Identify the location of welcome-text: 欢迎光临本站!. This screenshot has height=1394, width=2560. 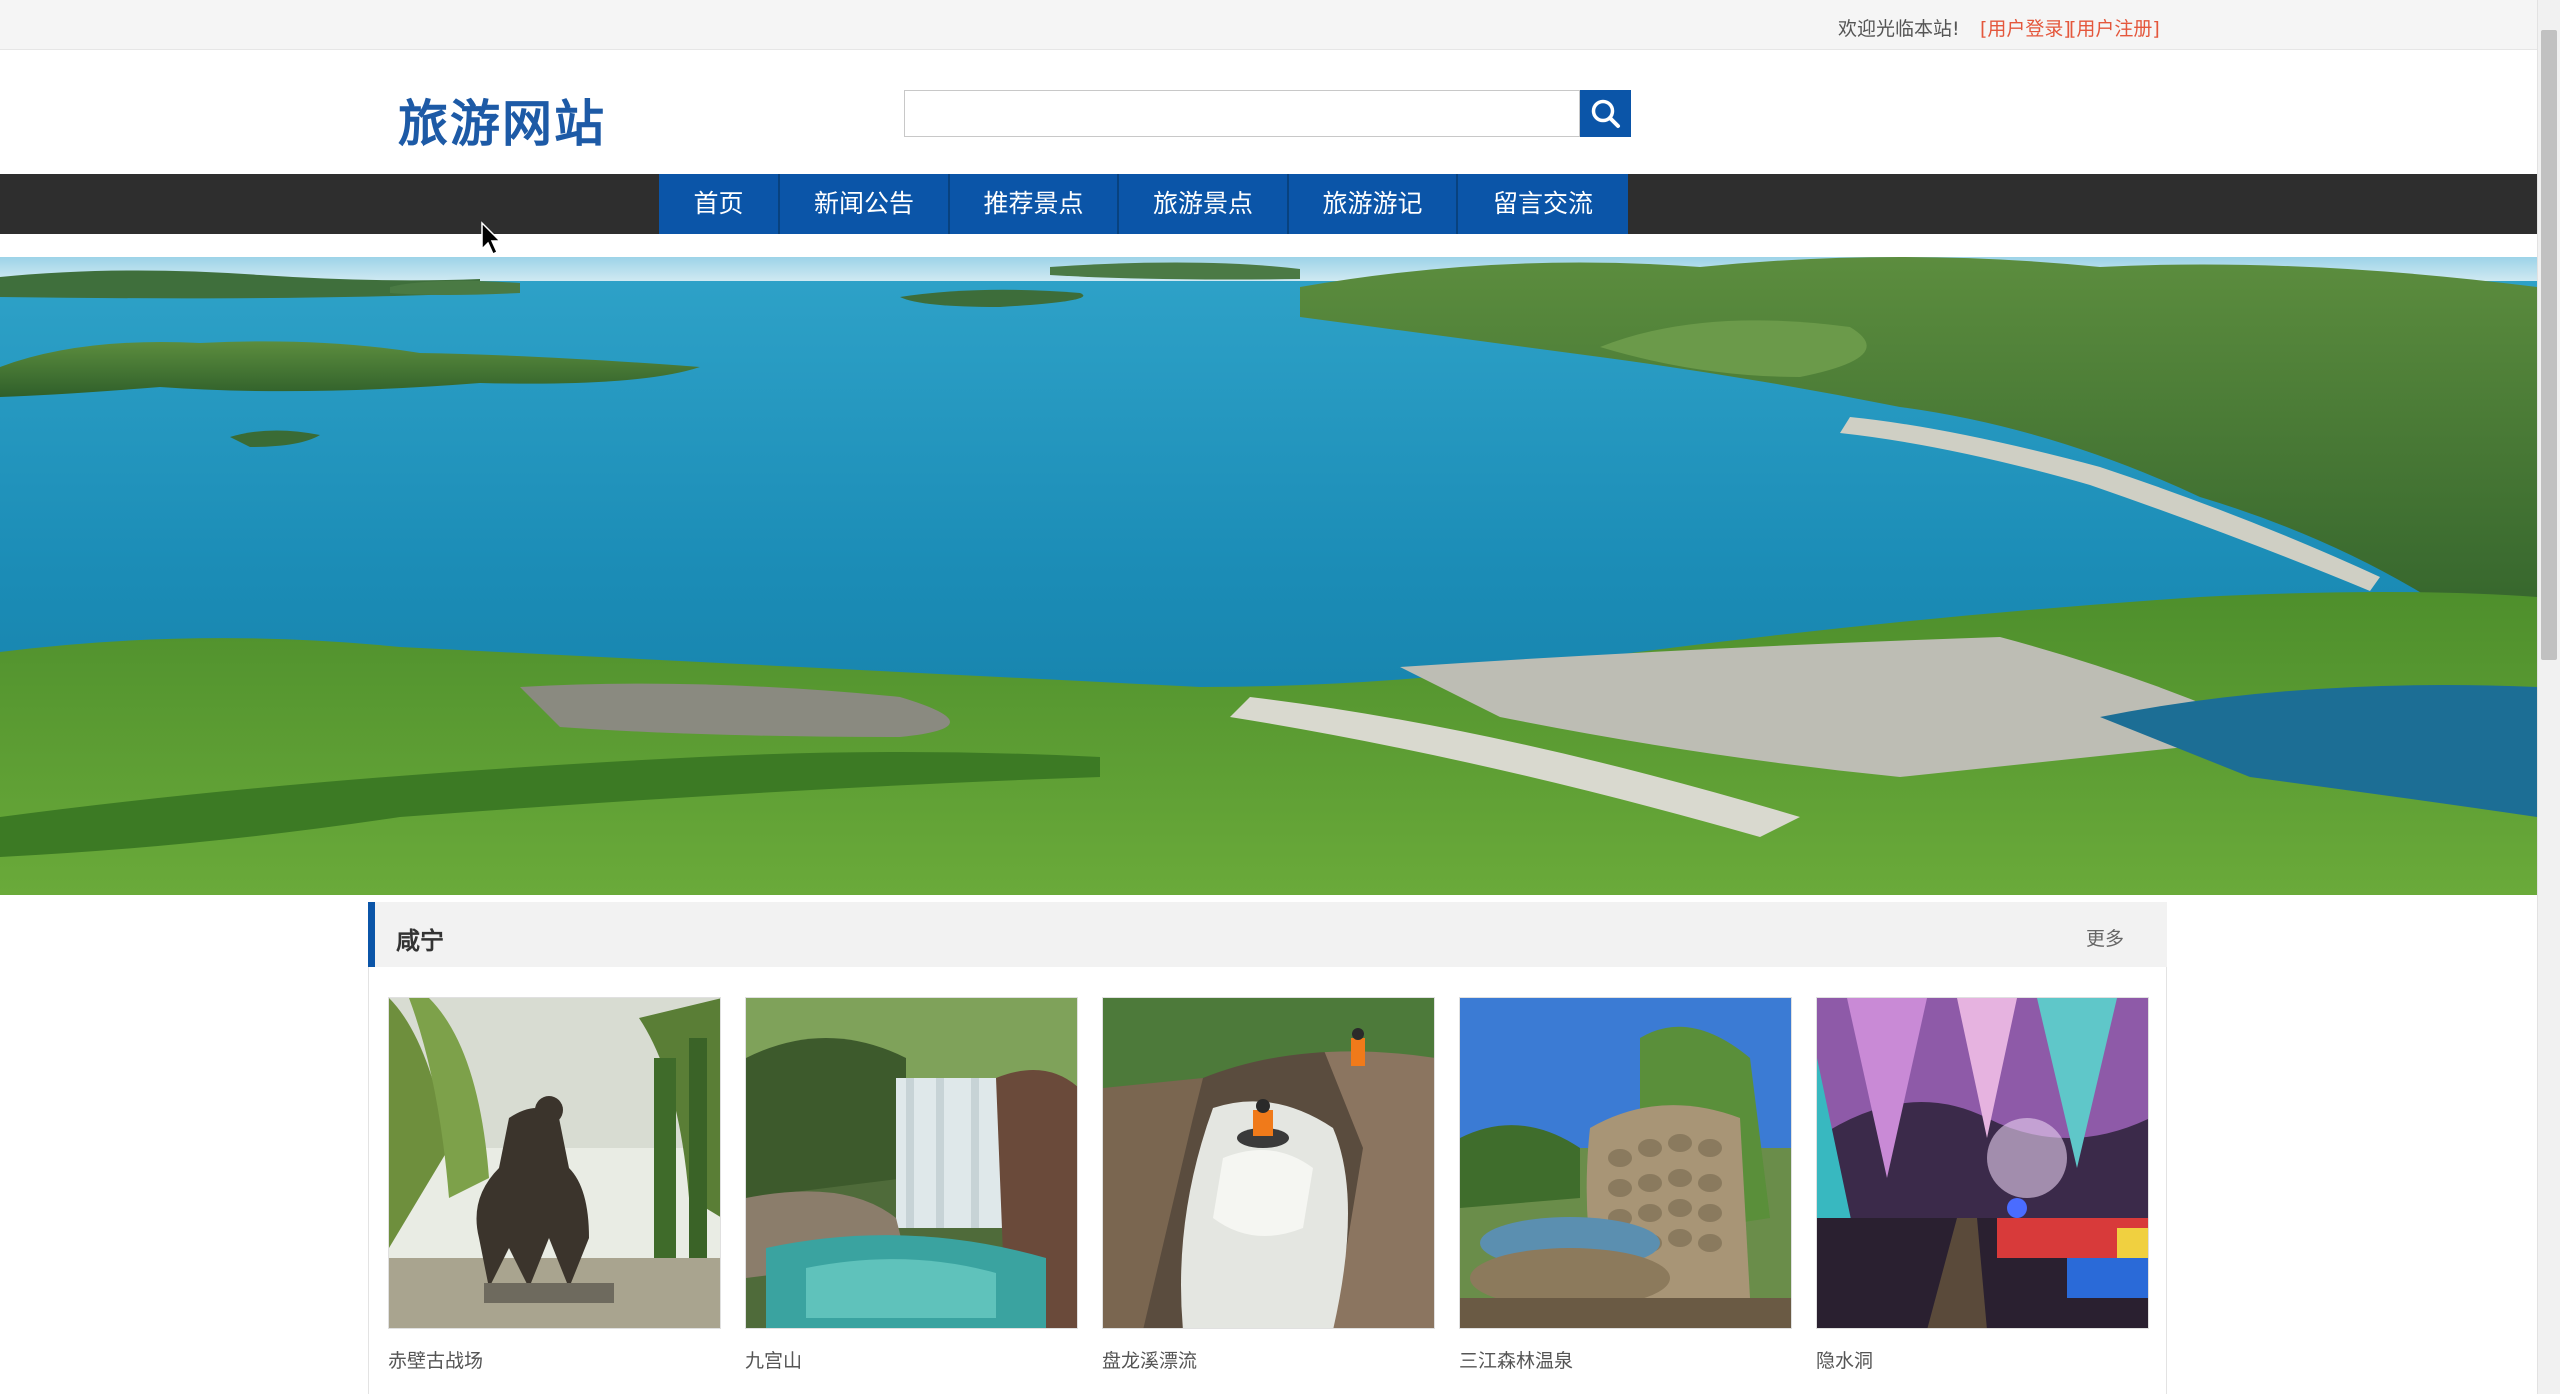
(1899, 29).